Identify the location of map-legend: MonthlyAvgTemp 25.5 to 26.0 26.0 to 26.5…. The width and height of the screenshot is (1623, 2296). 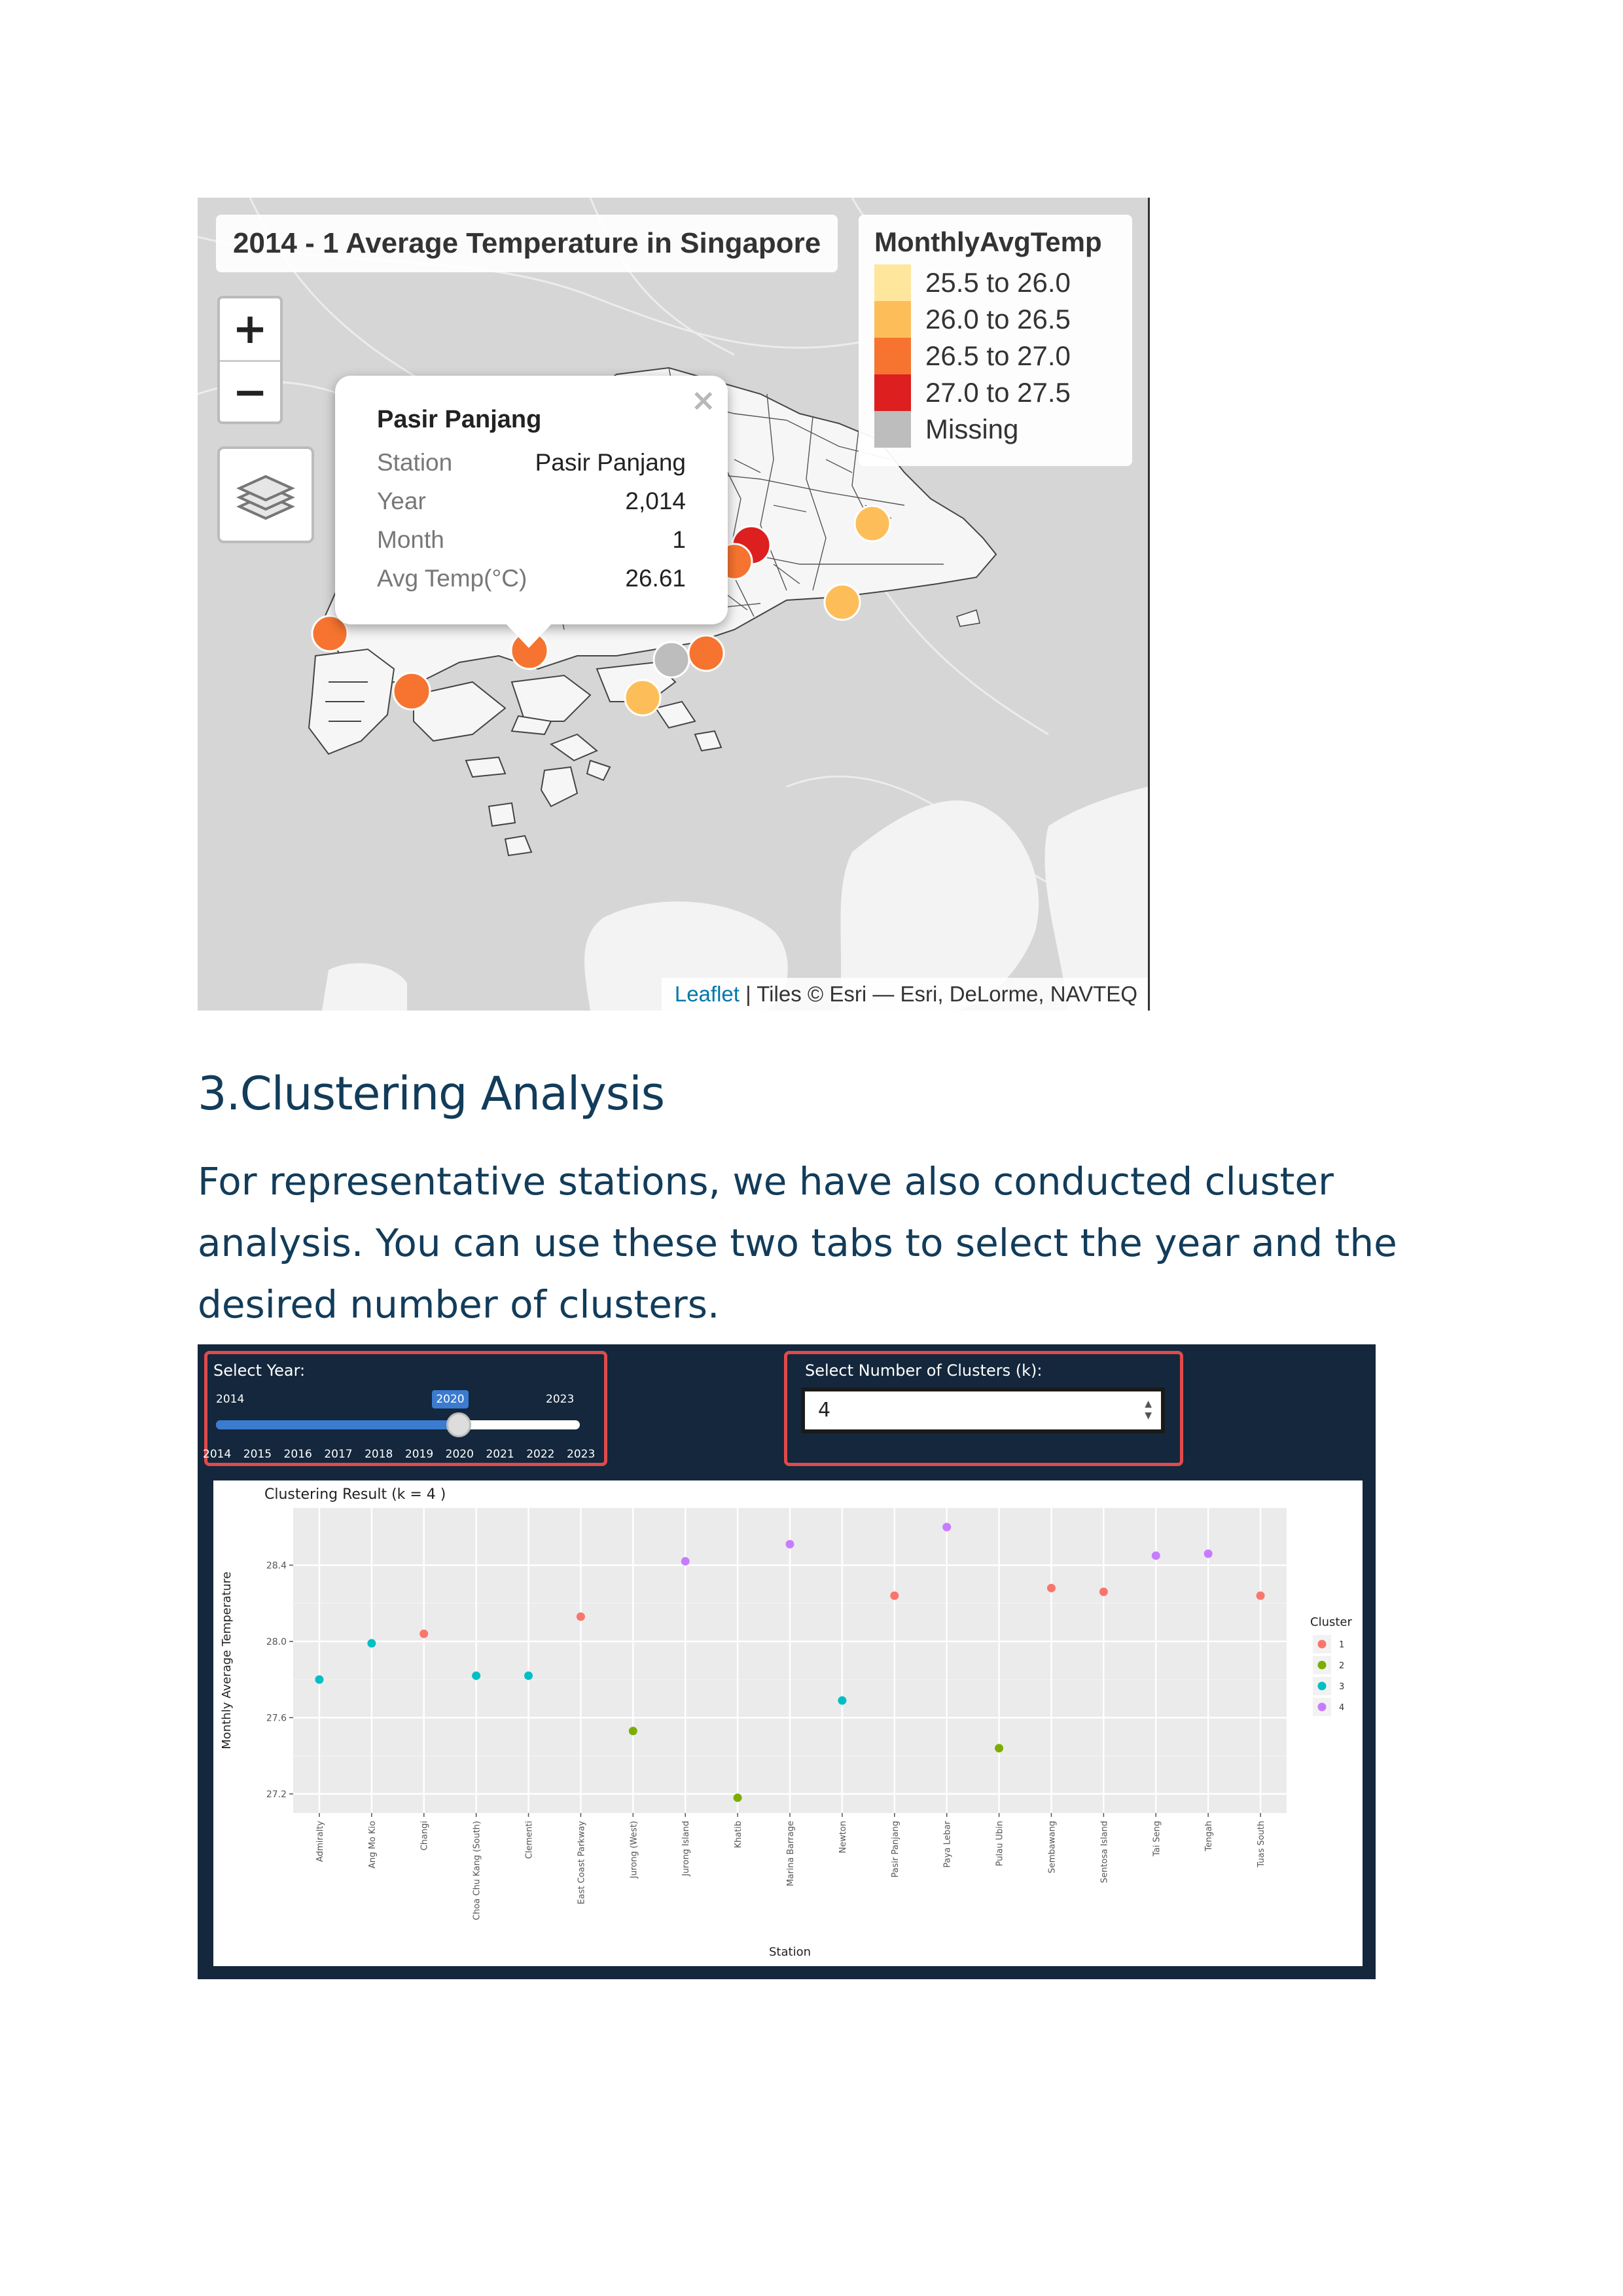
(996, 340).